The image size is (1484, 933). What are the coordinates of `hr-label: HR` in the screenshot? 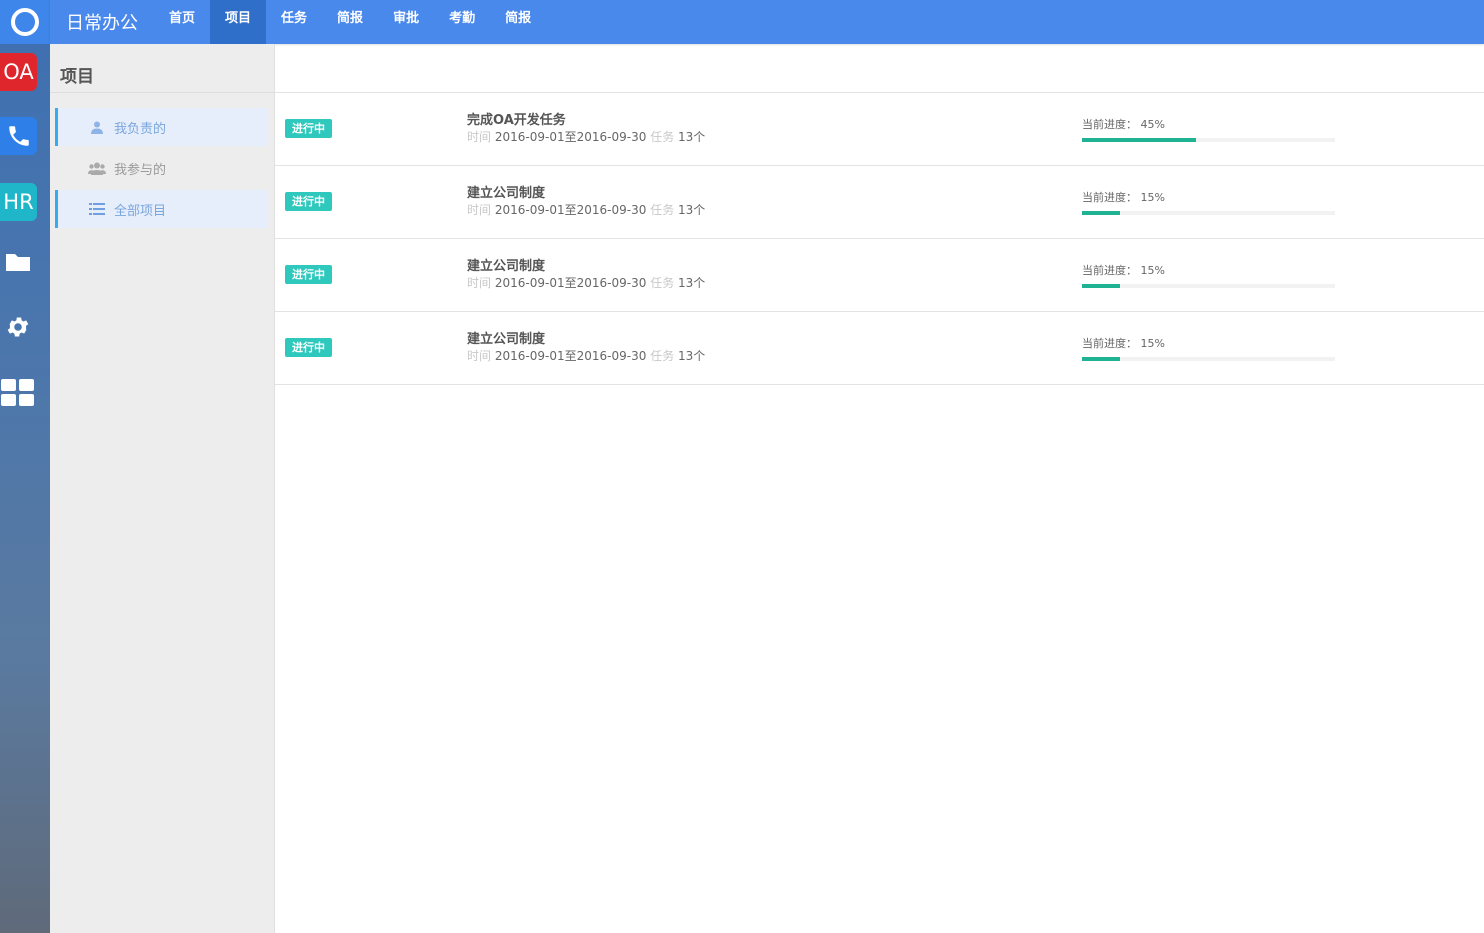 It's located at (18, 202).